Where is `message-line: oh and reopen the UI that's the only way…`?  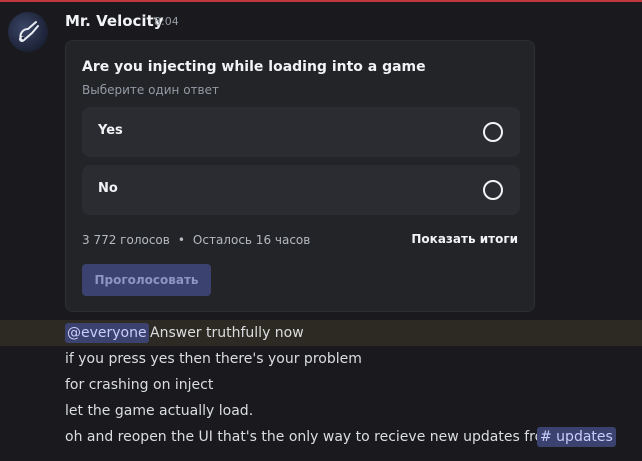
message-line: oh and reopen the UI that's the only way… is located at coordinates (311, 437).